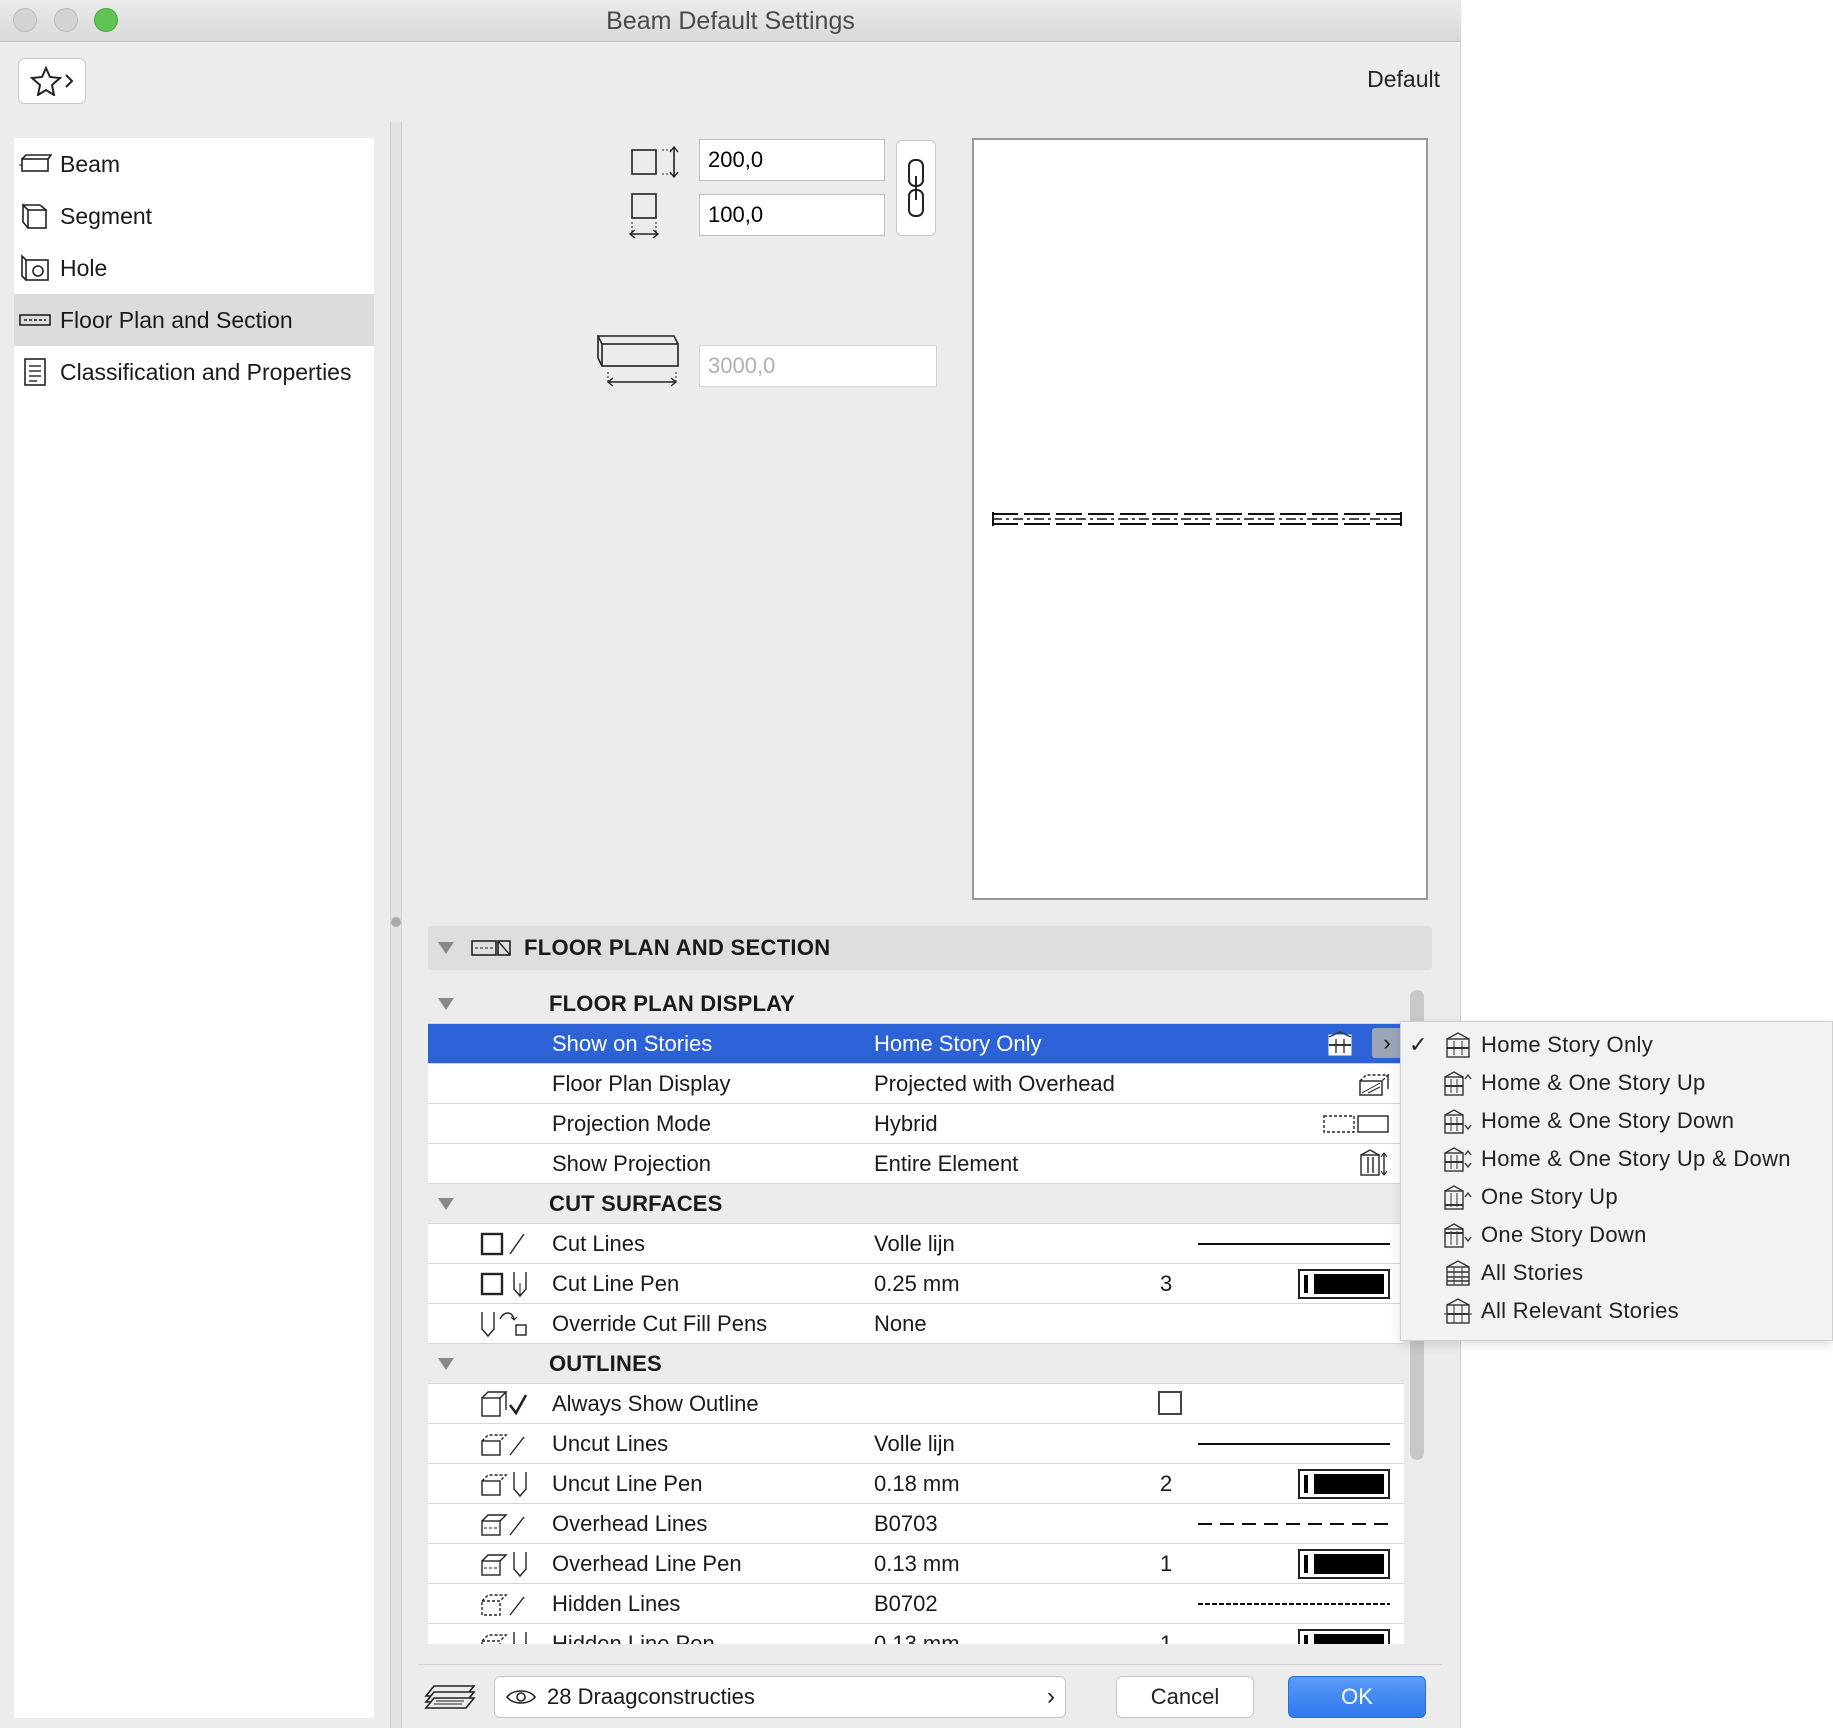 The image size is (1833, 1728). Describe the element at coordinates (1170, 1403) in the screenshot. I see `always-show-outline-checkbox` at that location.